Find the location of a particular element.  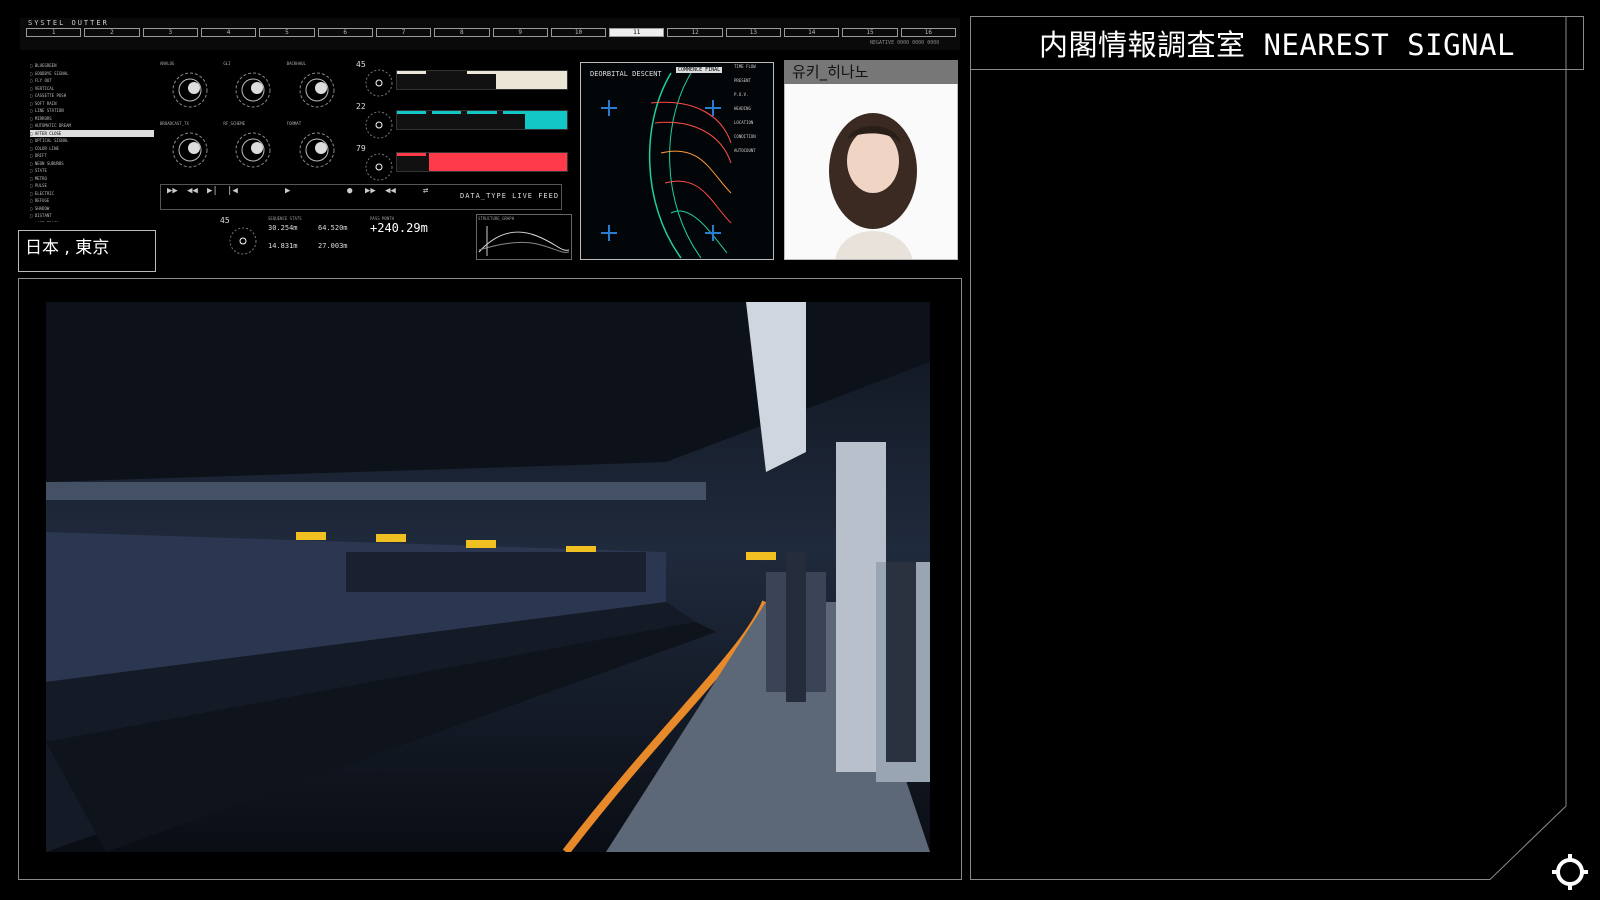

panel-title: 内閣情報調査室 NEAREST SIGNAL is located at coordinates (1277, 43).